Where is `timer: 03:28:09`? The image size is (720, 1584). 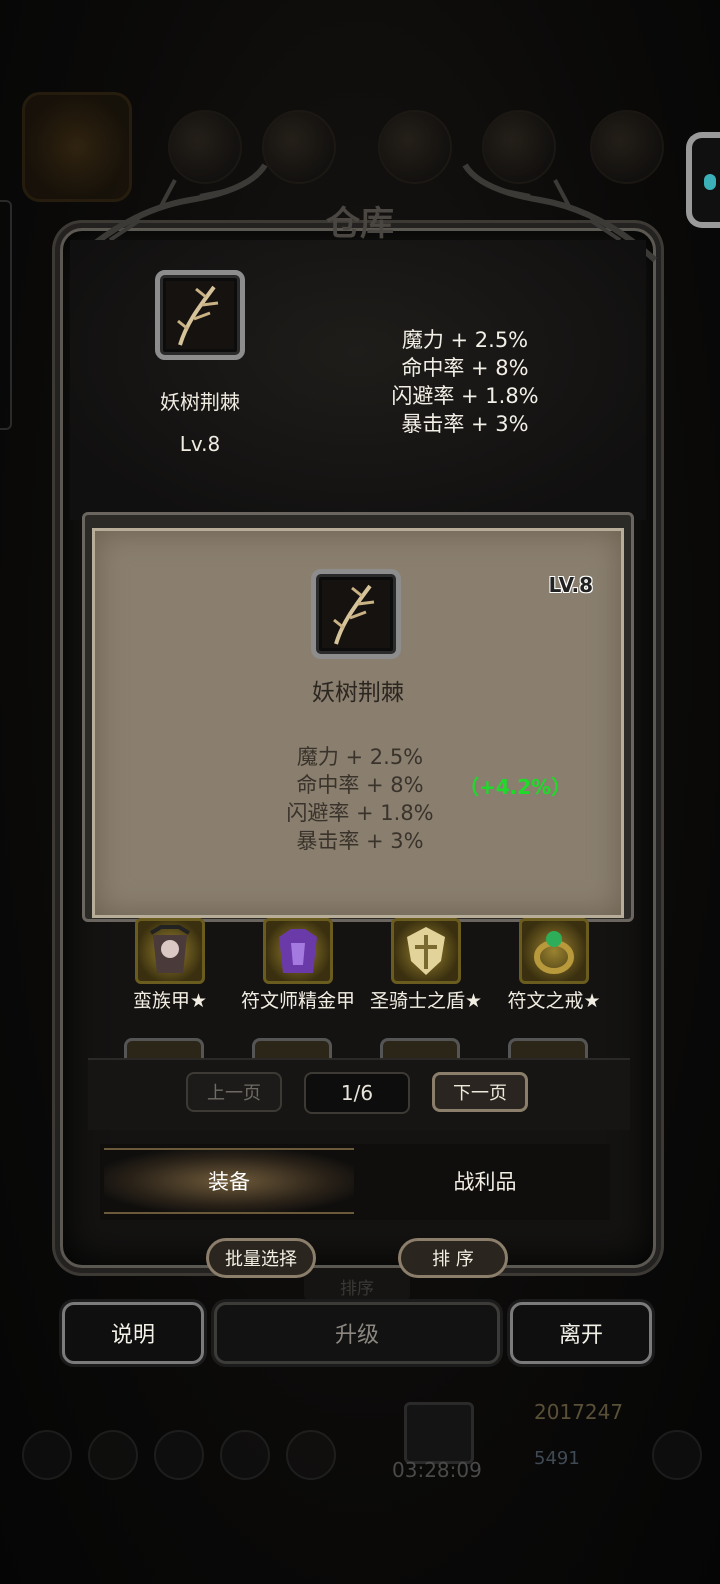 timer: 03:28:09 is located at coordinates (437, 1470).